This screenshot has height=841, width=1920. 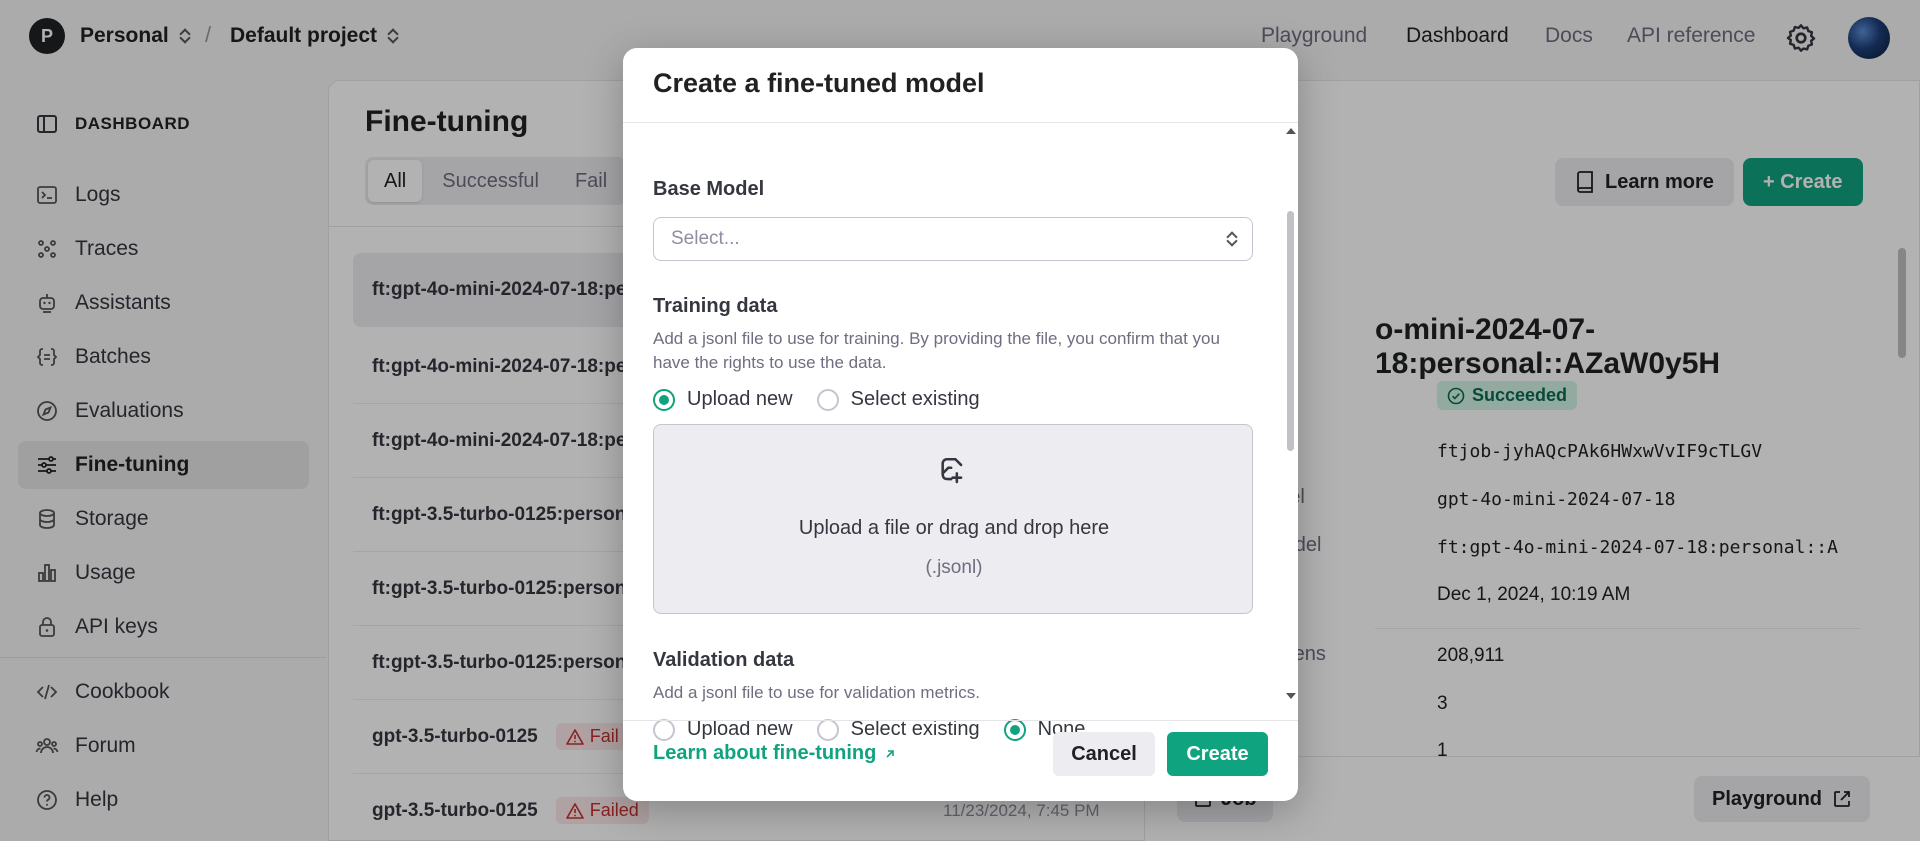 What do you see at coordinates (1104, 754) in the screenshot?
I see `cancel-button: Cancel` at bounding box center [1104, 754].